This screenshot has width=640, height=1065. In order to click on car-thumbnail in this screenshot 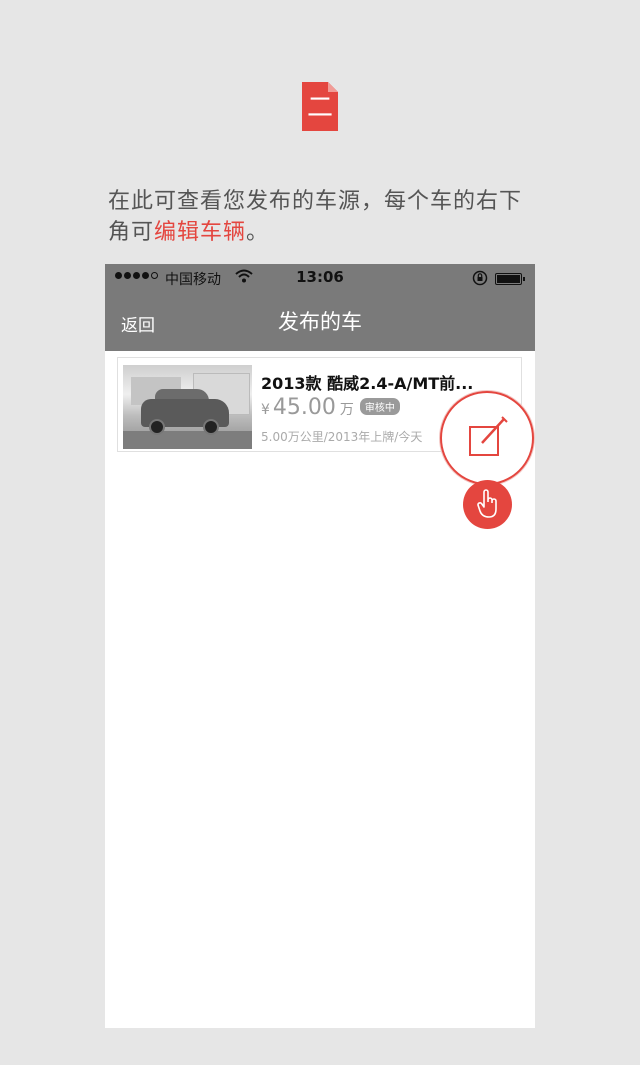, I will do `click(187, 407)`.